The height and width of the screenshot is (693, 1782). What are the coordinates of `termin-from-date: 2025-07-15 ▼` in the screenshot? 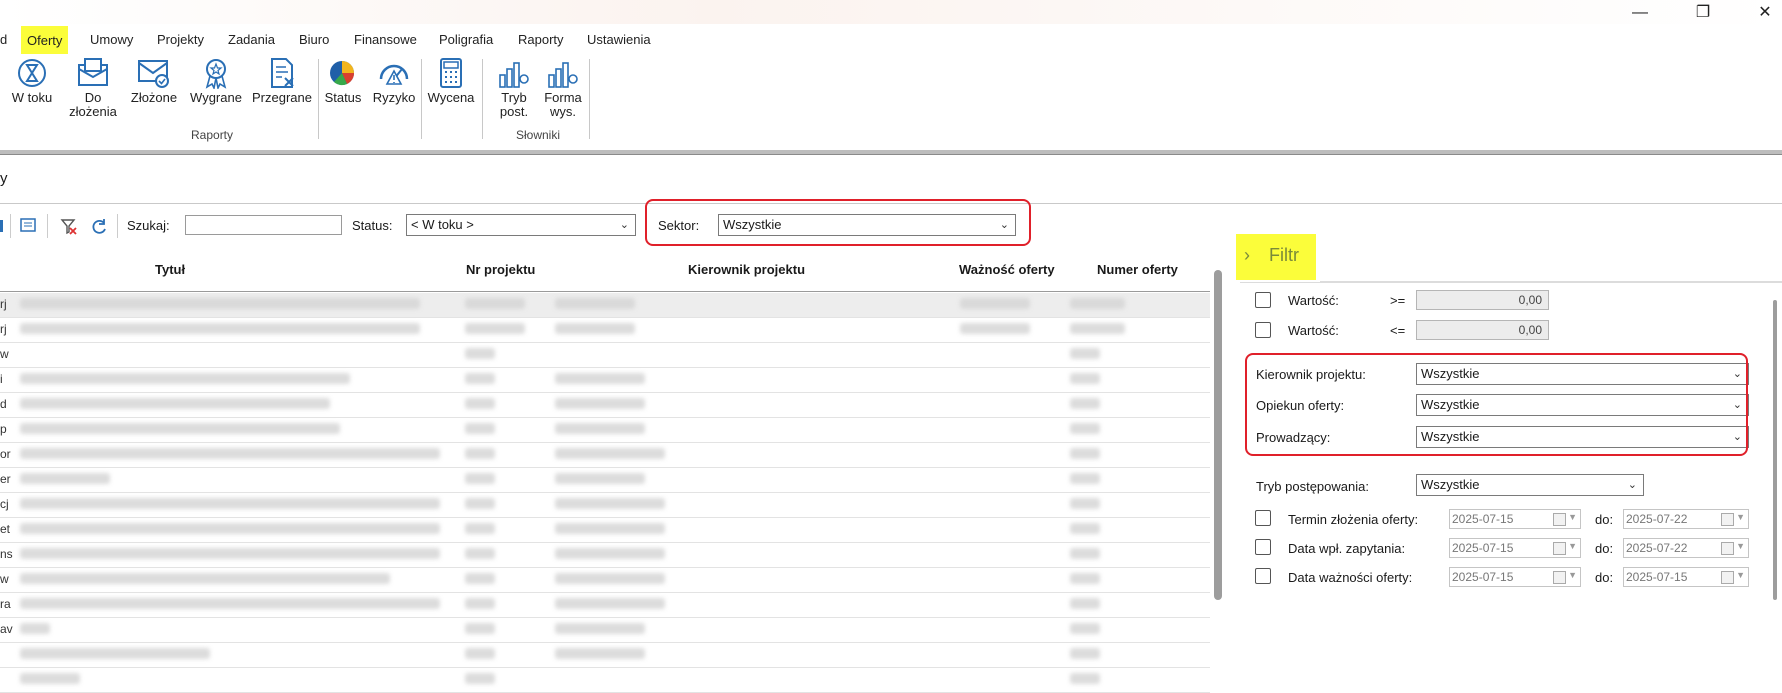 It's located at (1515, 519).